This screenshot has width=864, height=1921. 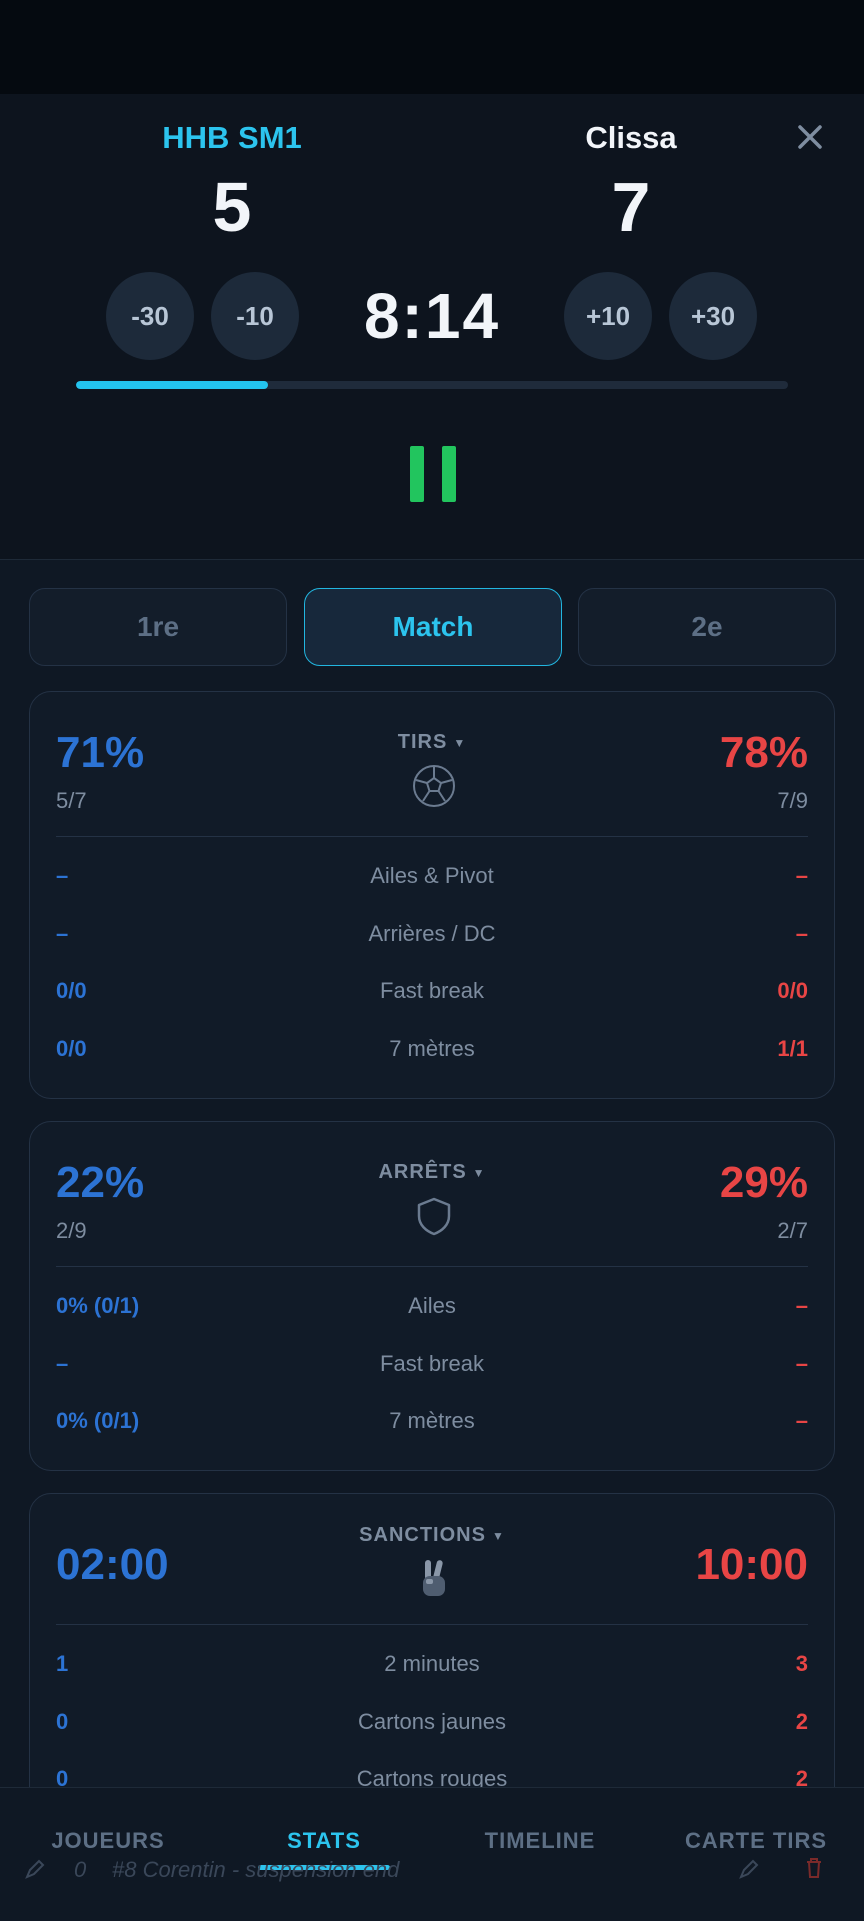 What do you see at coordinates (71, 1230) in the screenshot?
I see `home-save-ratio: 2/9` at bounding box center [71, 1230].